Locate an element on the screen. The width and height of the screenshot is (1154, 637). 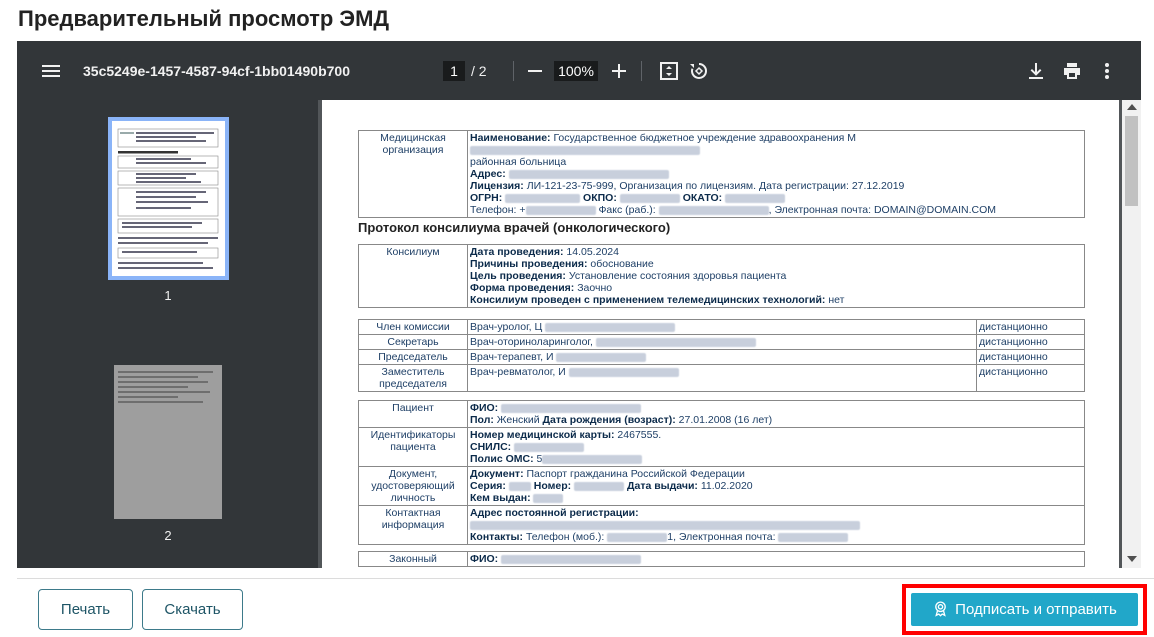
org-address-key: Адрес: is located at coordinates (488, 174).